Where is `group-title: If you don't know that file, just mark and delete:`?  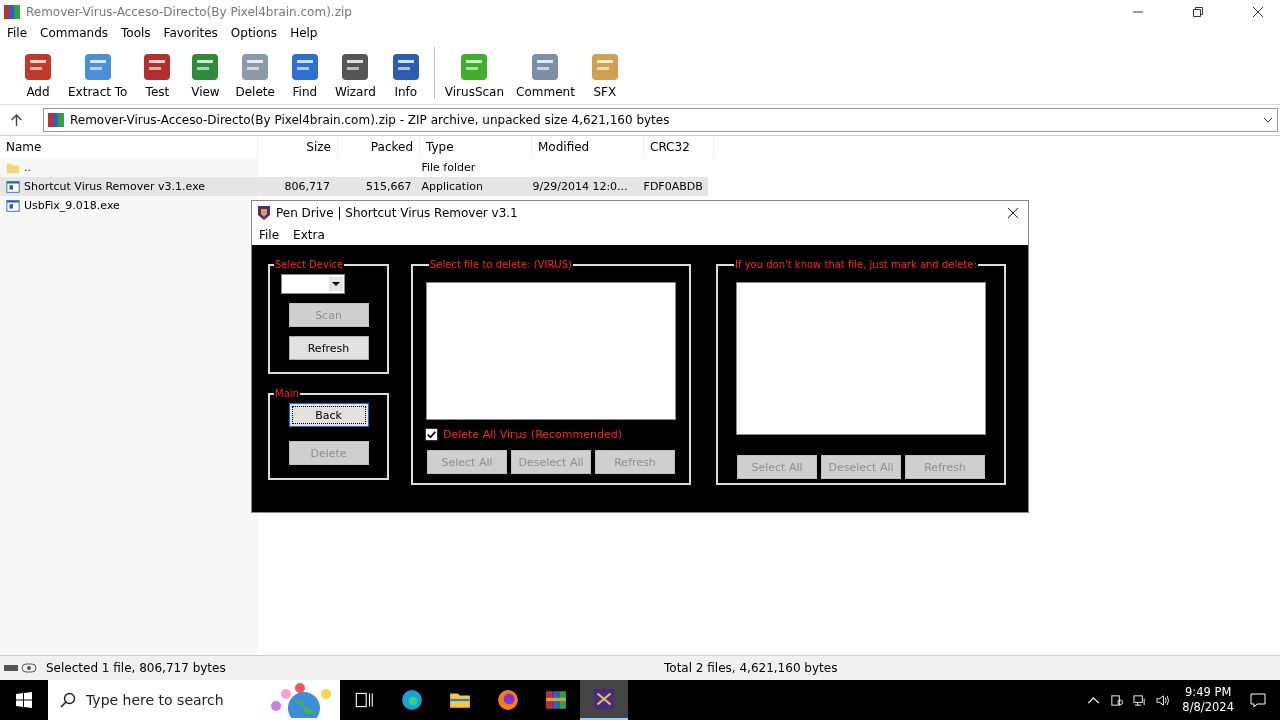 group-title: If you don't know that file, just mark and delete: is located at coordinates (856, 264).